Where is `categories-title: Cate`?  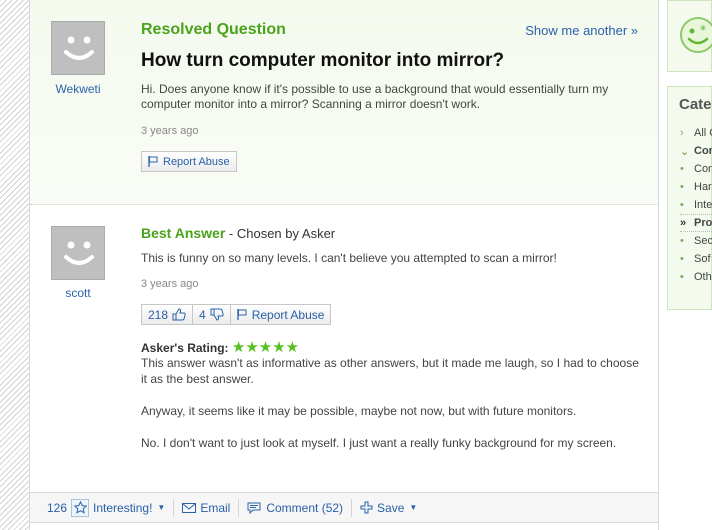 categories-title: Cate is located at coordinates (695, 104).